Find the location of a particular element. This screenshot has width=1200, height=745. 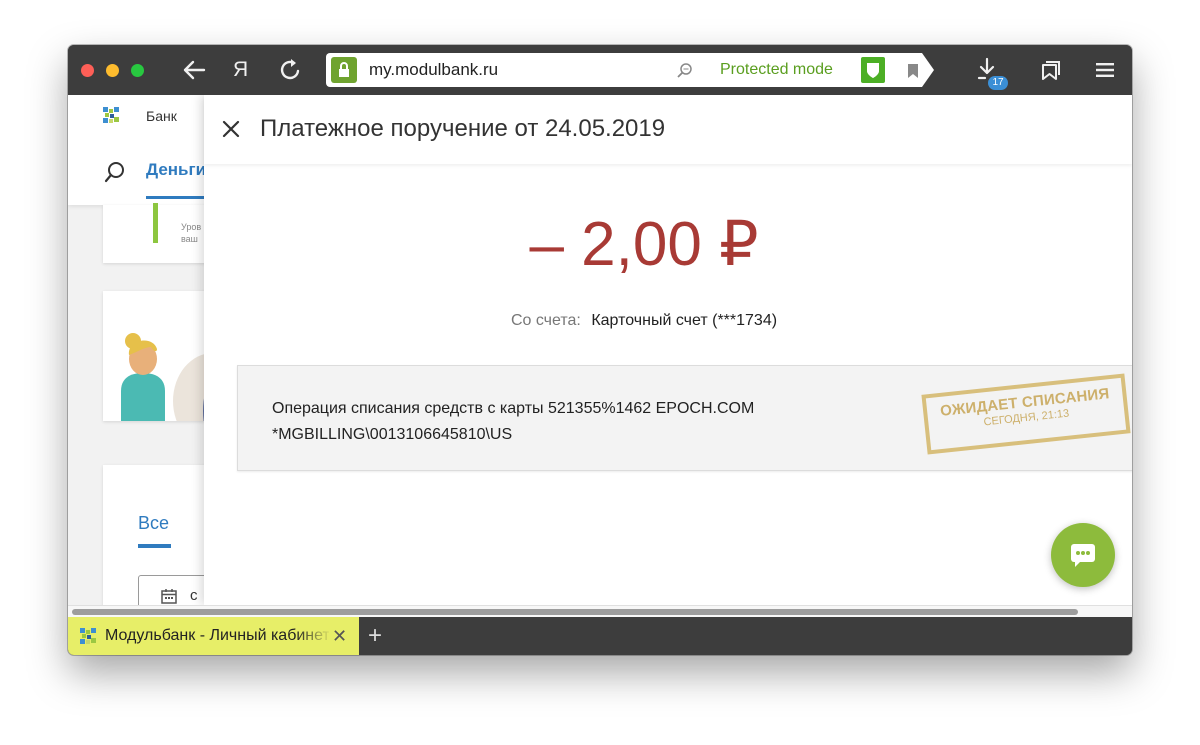

source-account-line: Со счета: Карточный счет (***1734) is located at coordinates (644, 321).